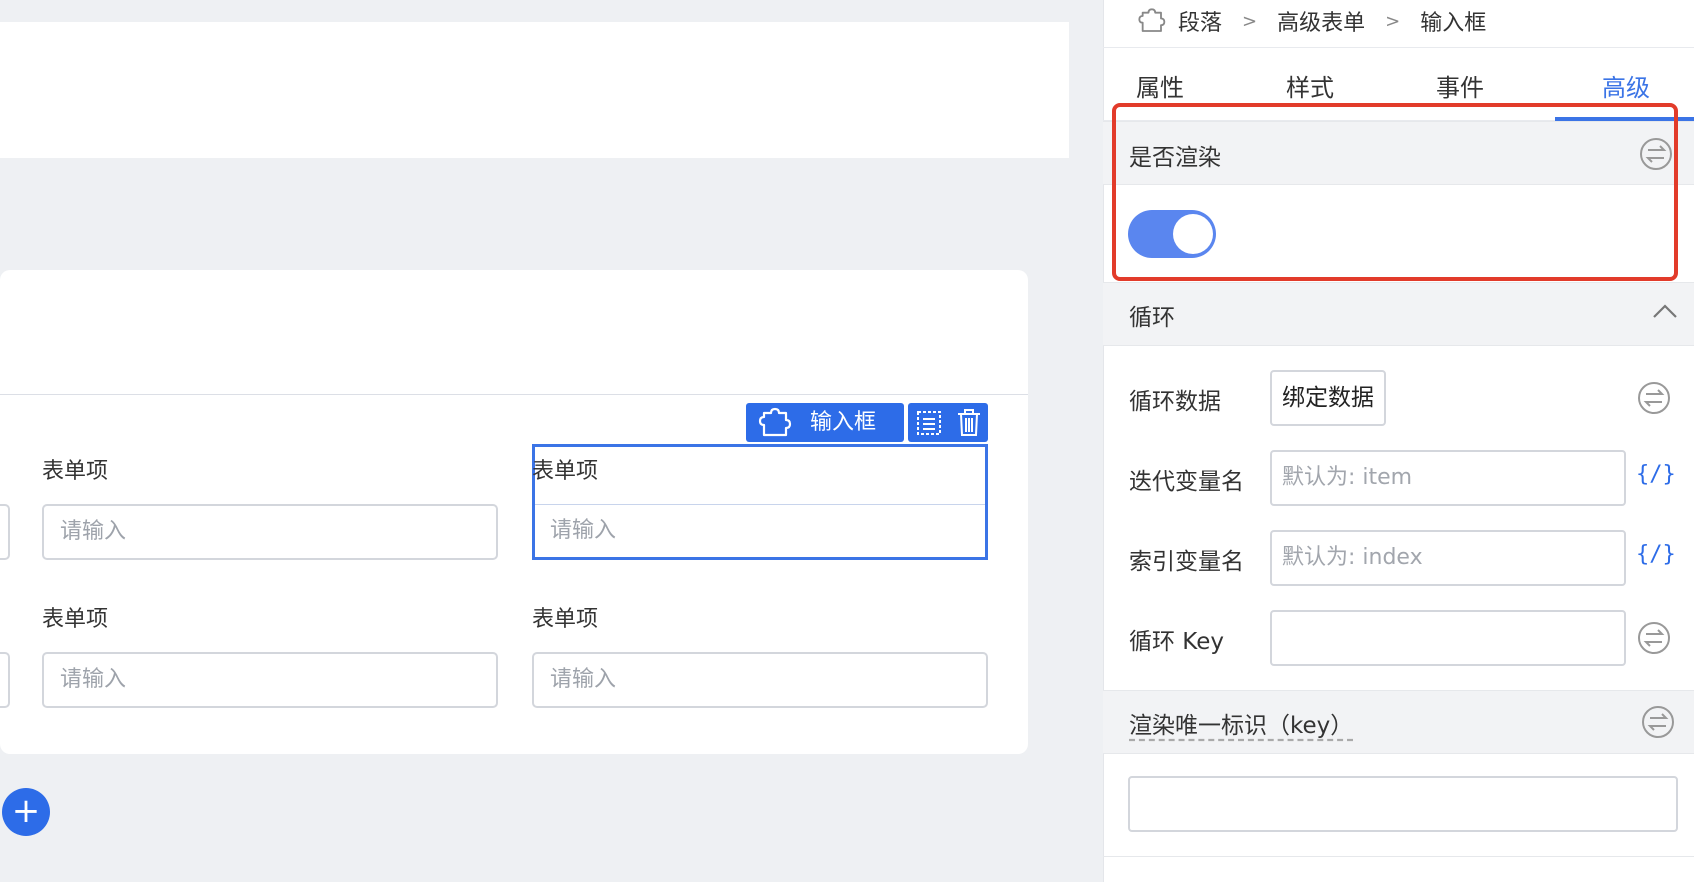  What do you see at coordinates (1398, 314) in the screenshot?
I see `loop-section-header` at bounding box center [1398, 314].